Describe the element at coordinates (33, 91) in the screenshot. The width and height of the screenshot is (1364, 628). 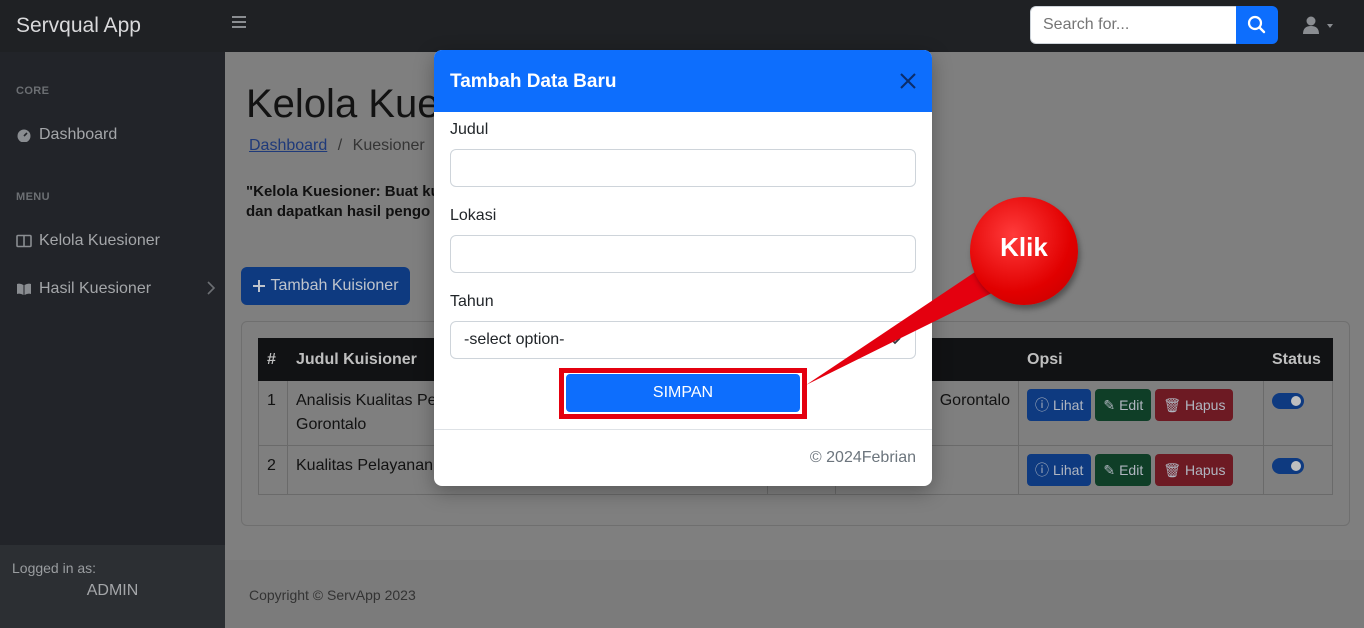
I see `sidebar-heading-core: CORE` at that location.